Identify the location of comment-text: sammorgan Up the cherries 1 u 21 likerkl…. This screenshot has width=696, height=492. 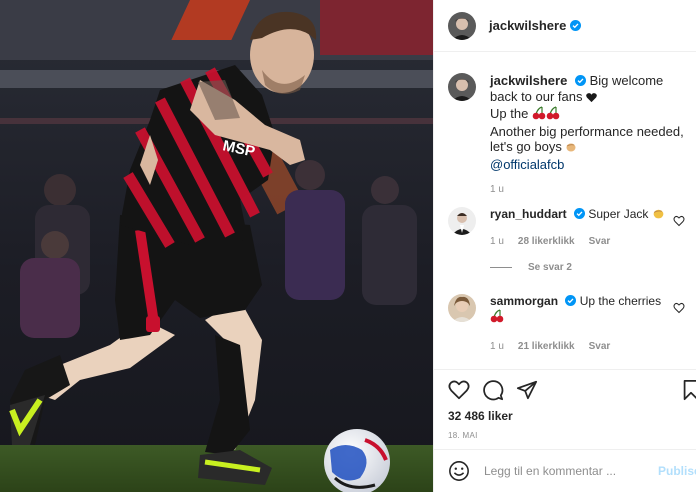
(580, 324).